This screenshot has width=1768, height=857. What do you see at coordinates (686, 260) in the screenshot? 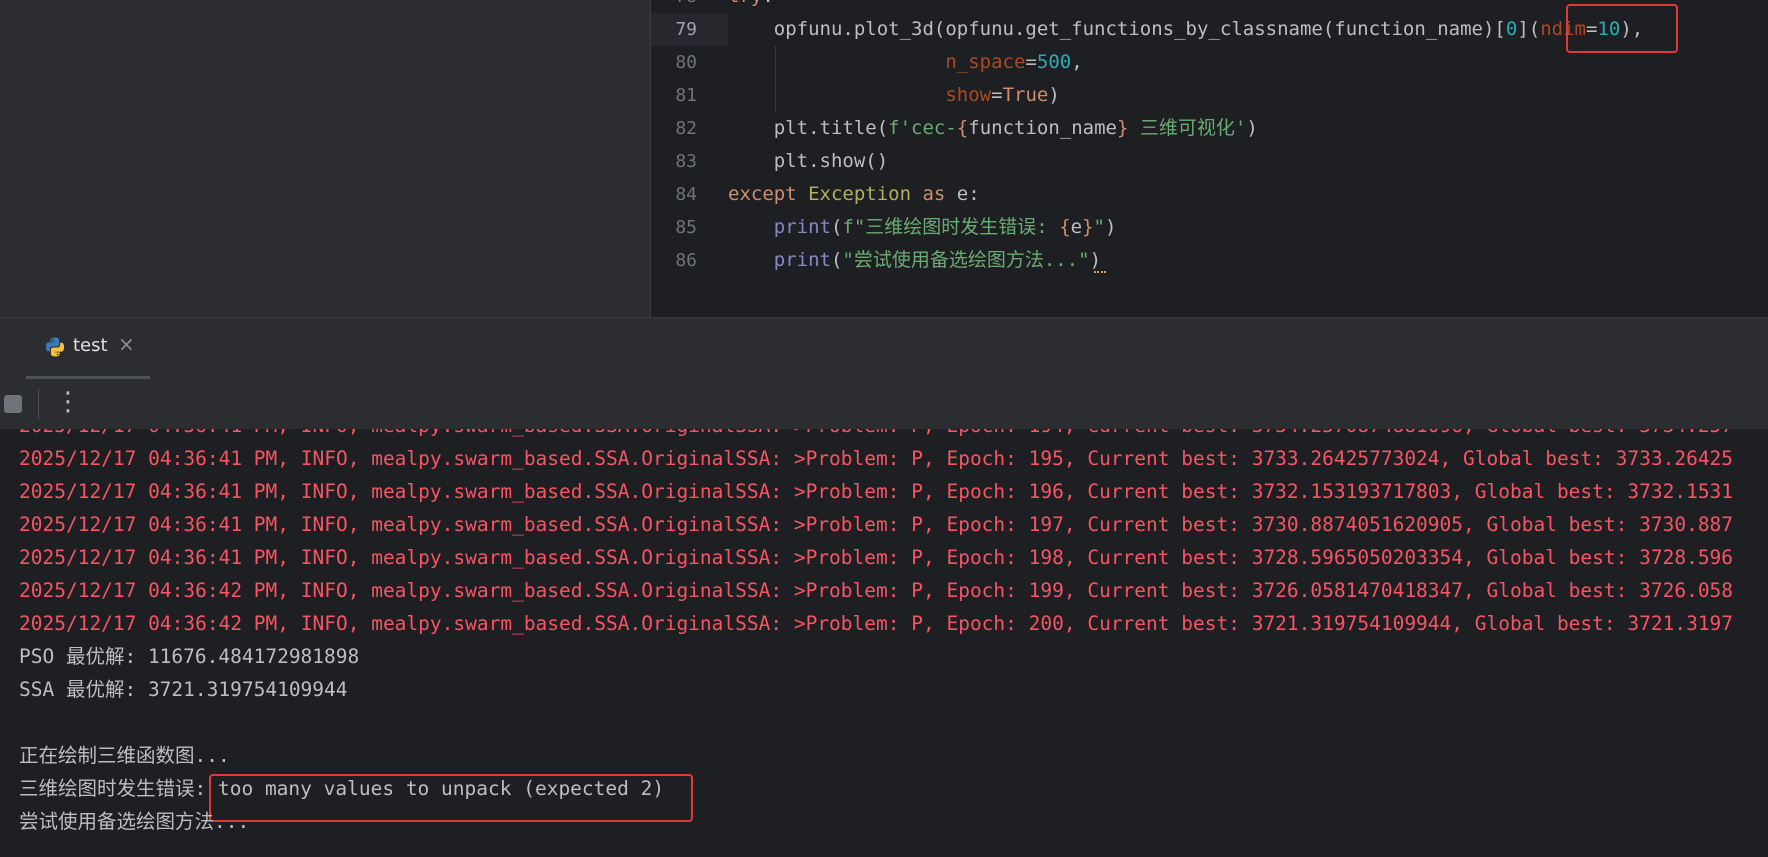
I see `line-number: 86` at bounding box center [686, 260].